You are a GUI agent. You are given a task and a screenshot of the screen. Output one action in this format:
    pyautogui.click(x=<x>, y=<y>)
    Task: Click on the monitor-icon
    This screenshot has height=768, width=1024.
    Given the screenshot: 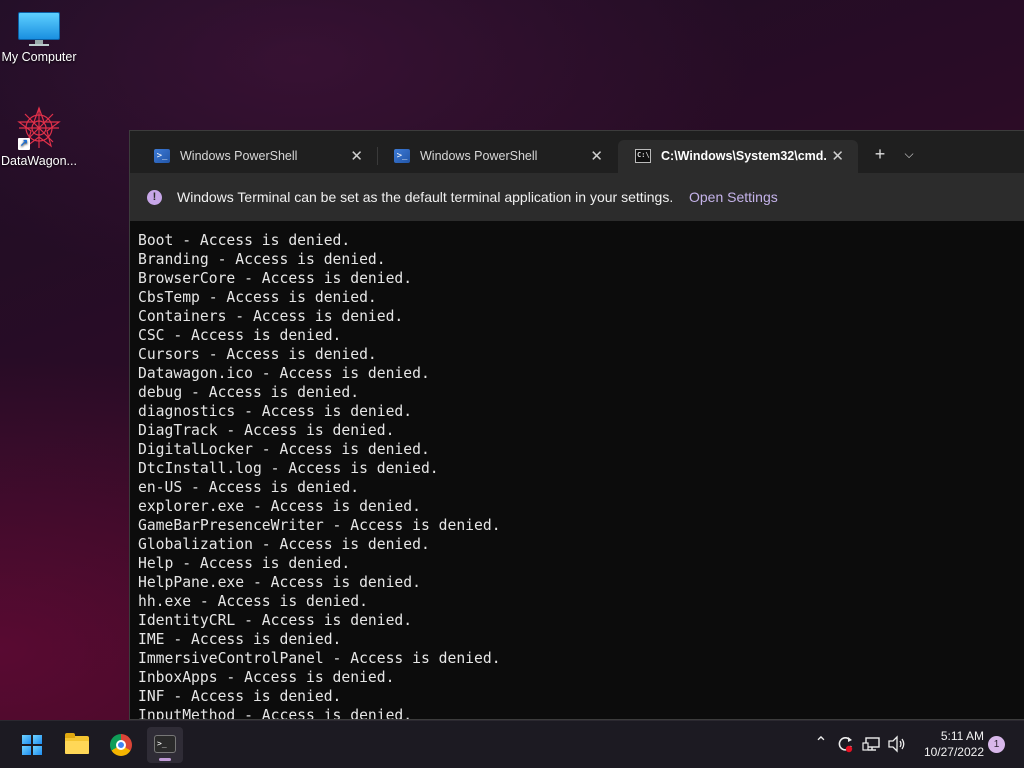 What is the action you would take?
    pyautogui.click(x=39, y=29)
    